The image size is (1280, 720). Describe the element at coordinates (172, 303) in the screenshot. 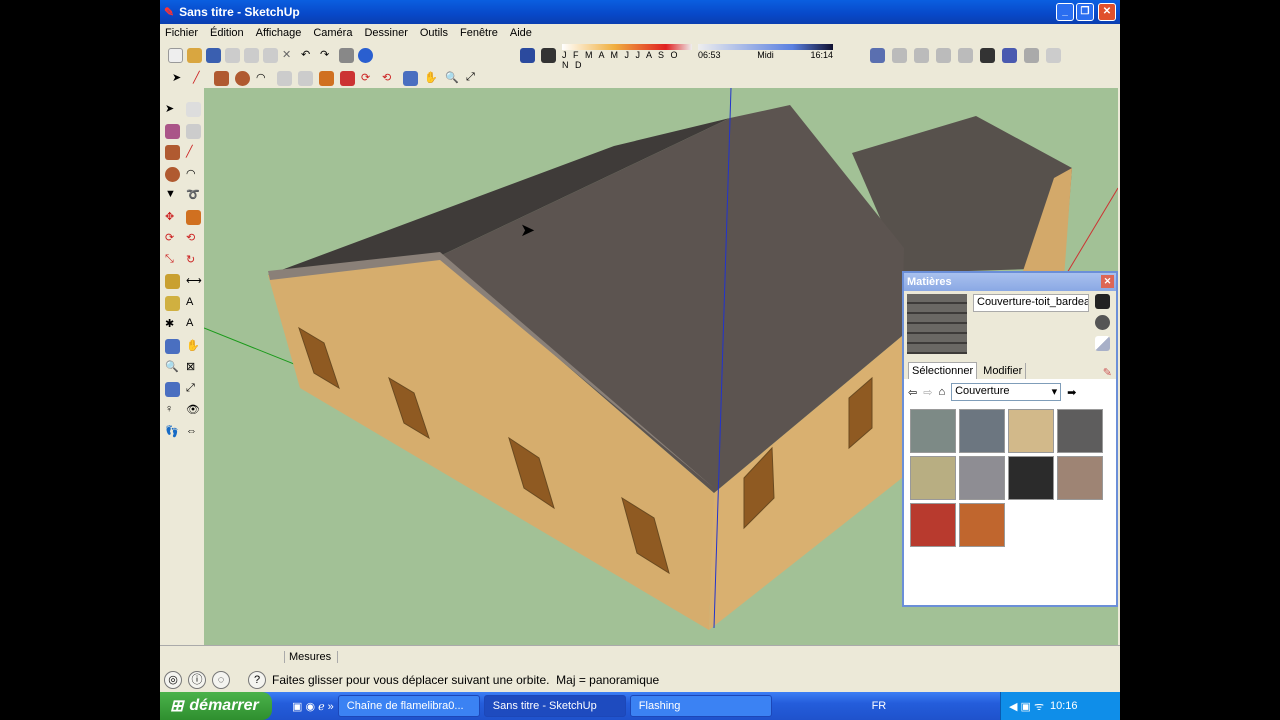

I see `protractor-icon` at that location.